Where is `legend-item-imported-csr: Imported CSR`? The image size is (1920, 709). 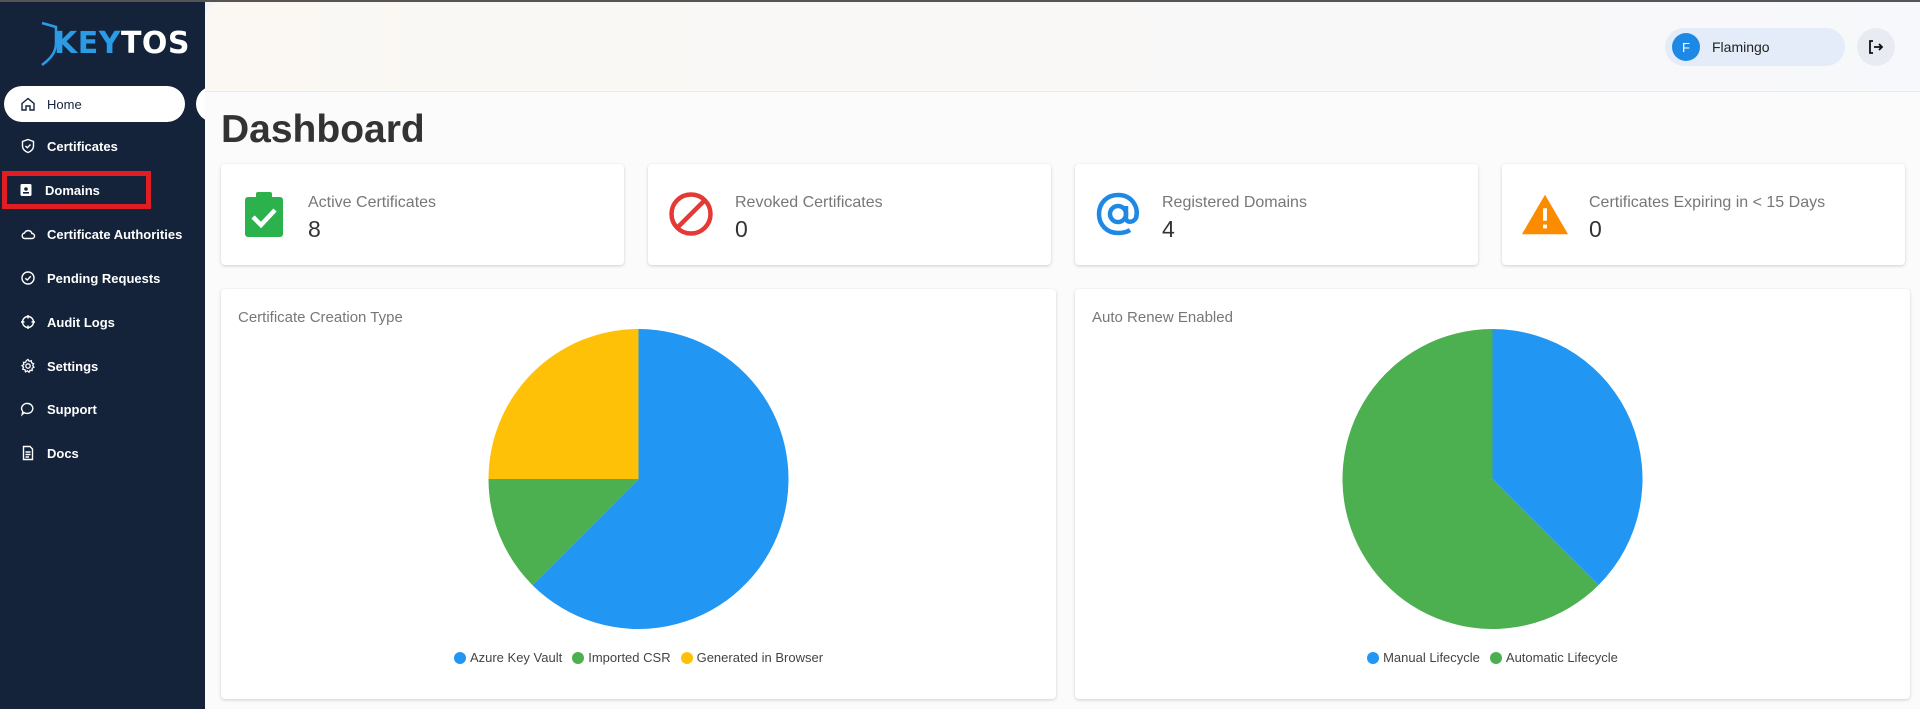
legend-item-imported-csr: Imported CSR is located at coordinates (621, 657).